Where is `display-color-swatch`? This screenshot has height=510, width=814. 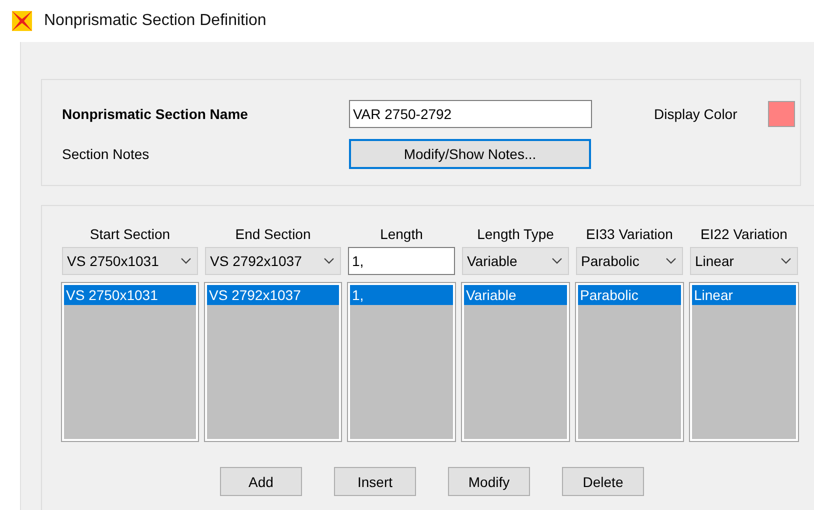 display-color-swatch is located at coordinates (781, 114).